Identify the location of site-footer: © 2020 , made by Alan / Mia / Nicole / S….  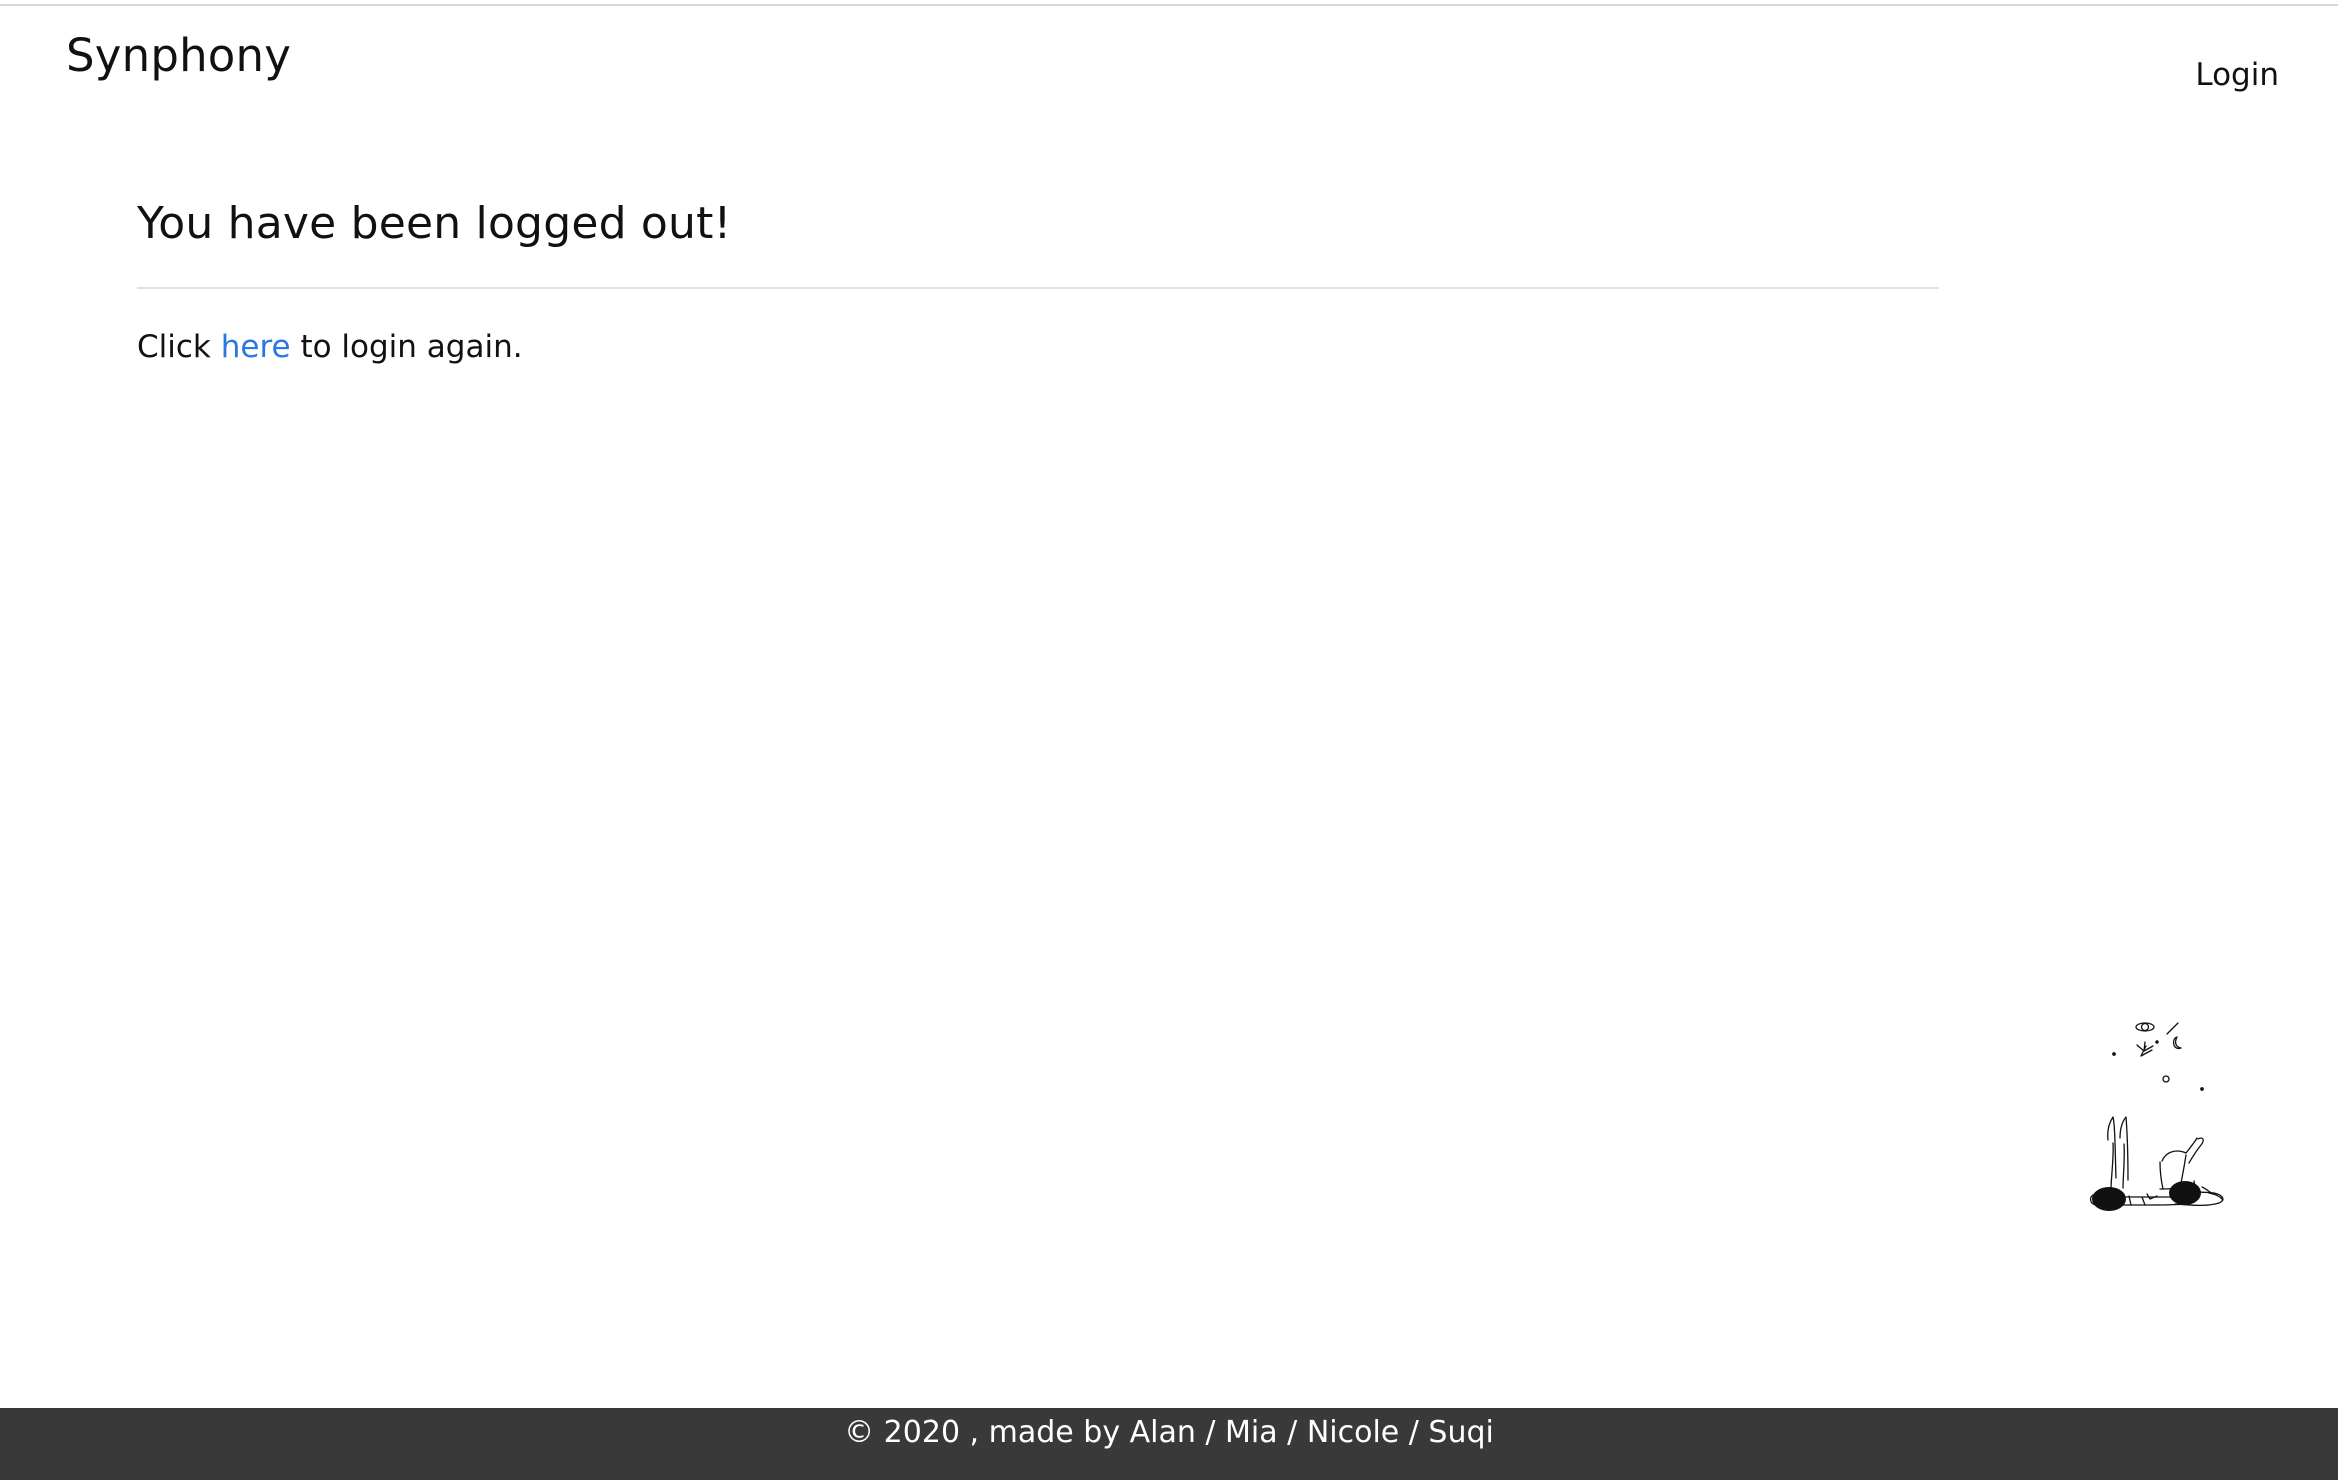
(1169, 1444).